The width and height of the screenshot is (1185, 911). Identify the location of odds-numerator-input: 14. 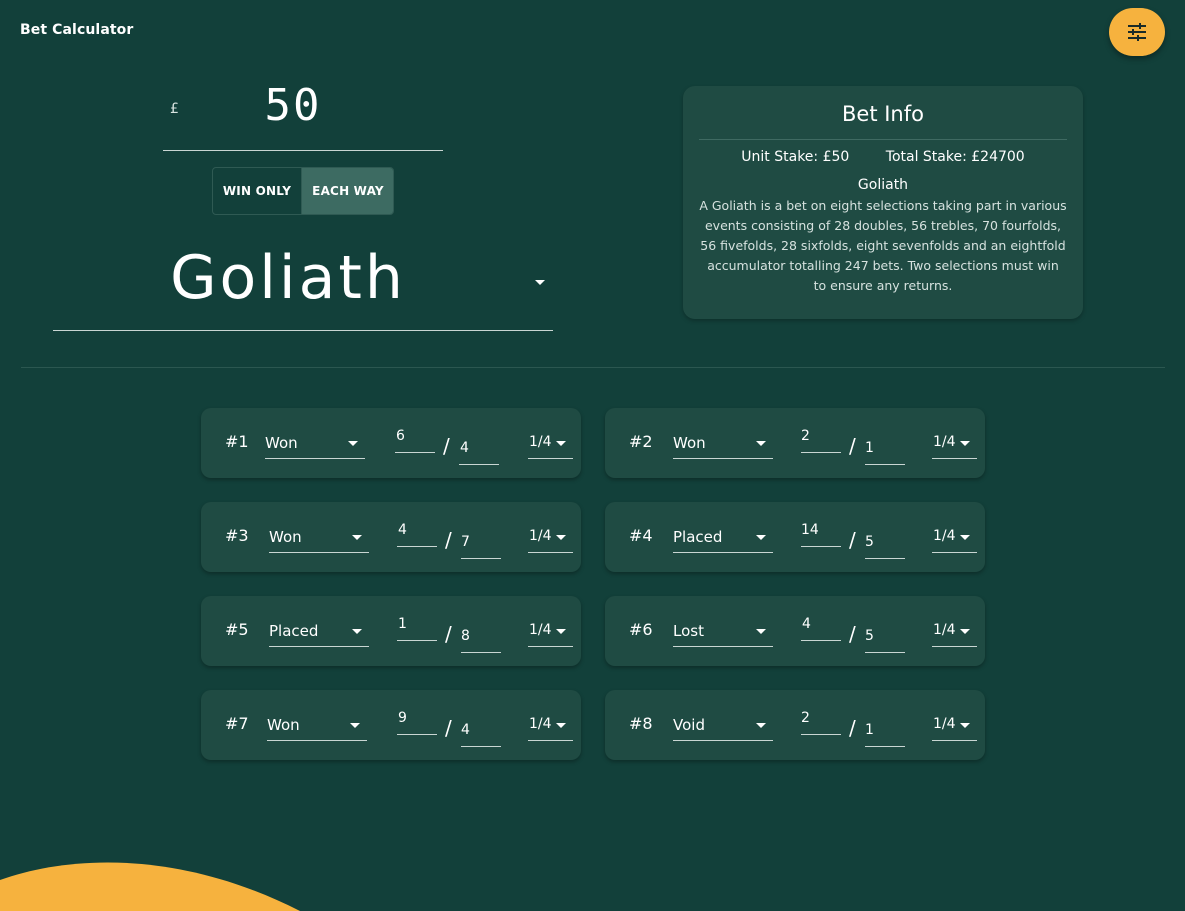
(810, 530).